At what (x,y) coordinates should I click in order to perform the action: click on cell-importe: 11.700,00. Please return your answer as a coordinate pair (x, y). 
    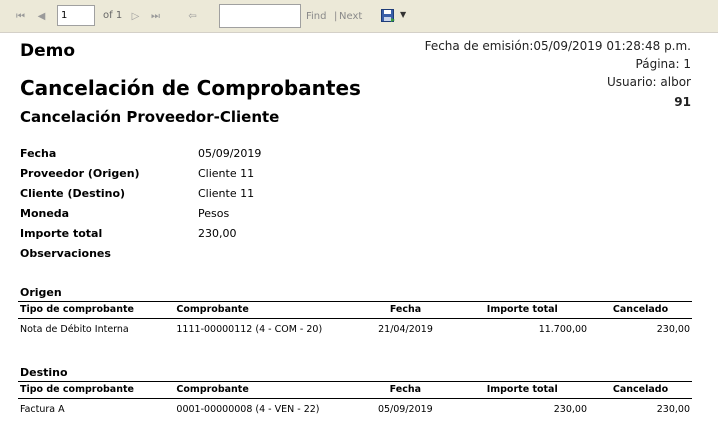
    Looking at the image, I should click on (563, 329).